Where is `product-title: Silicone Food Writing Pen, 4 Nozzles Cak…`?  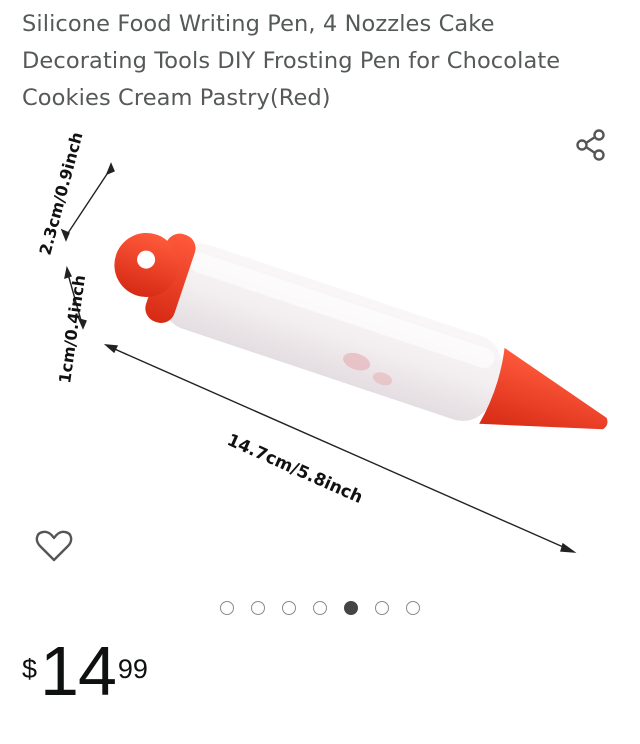
product-title: Silicone Food Writing Pen, 4 Nozzles Cak… is located at coordinates (322, 61).